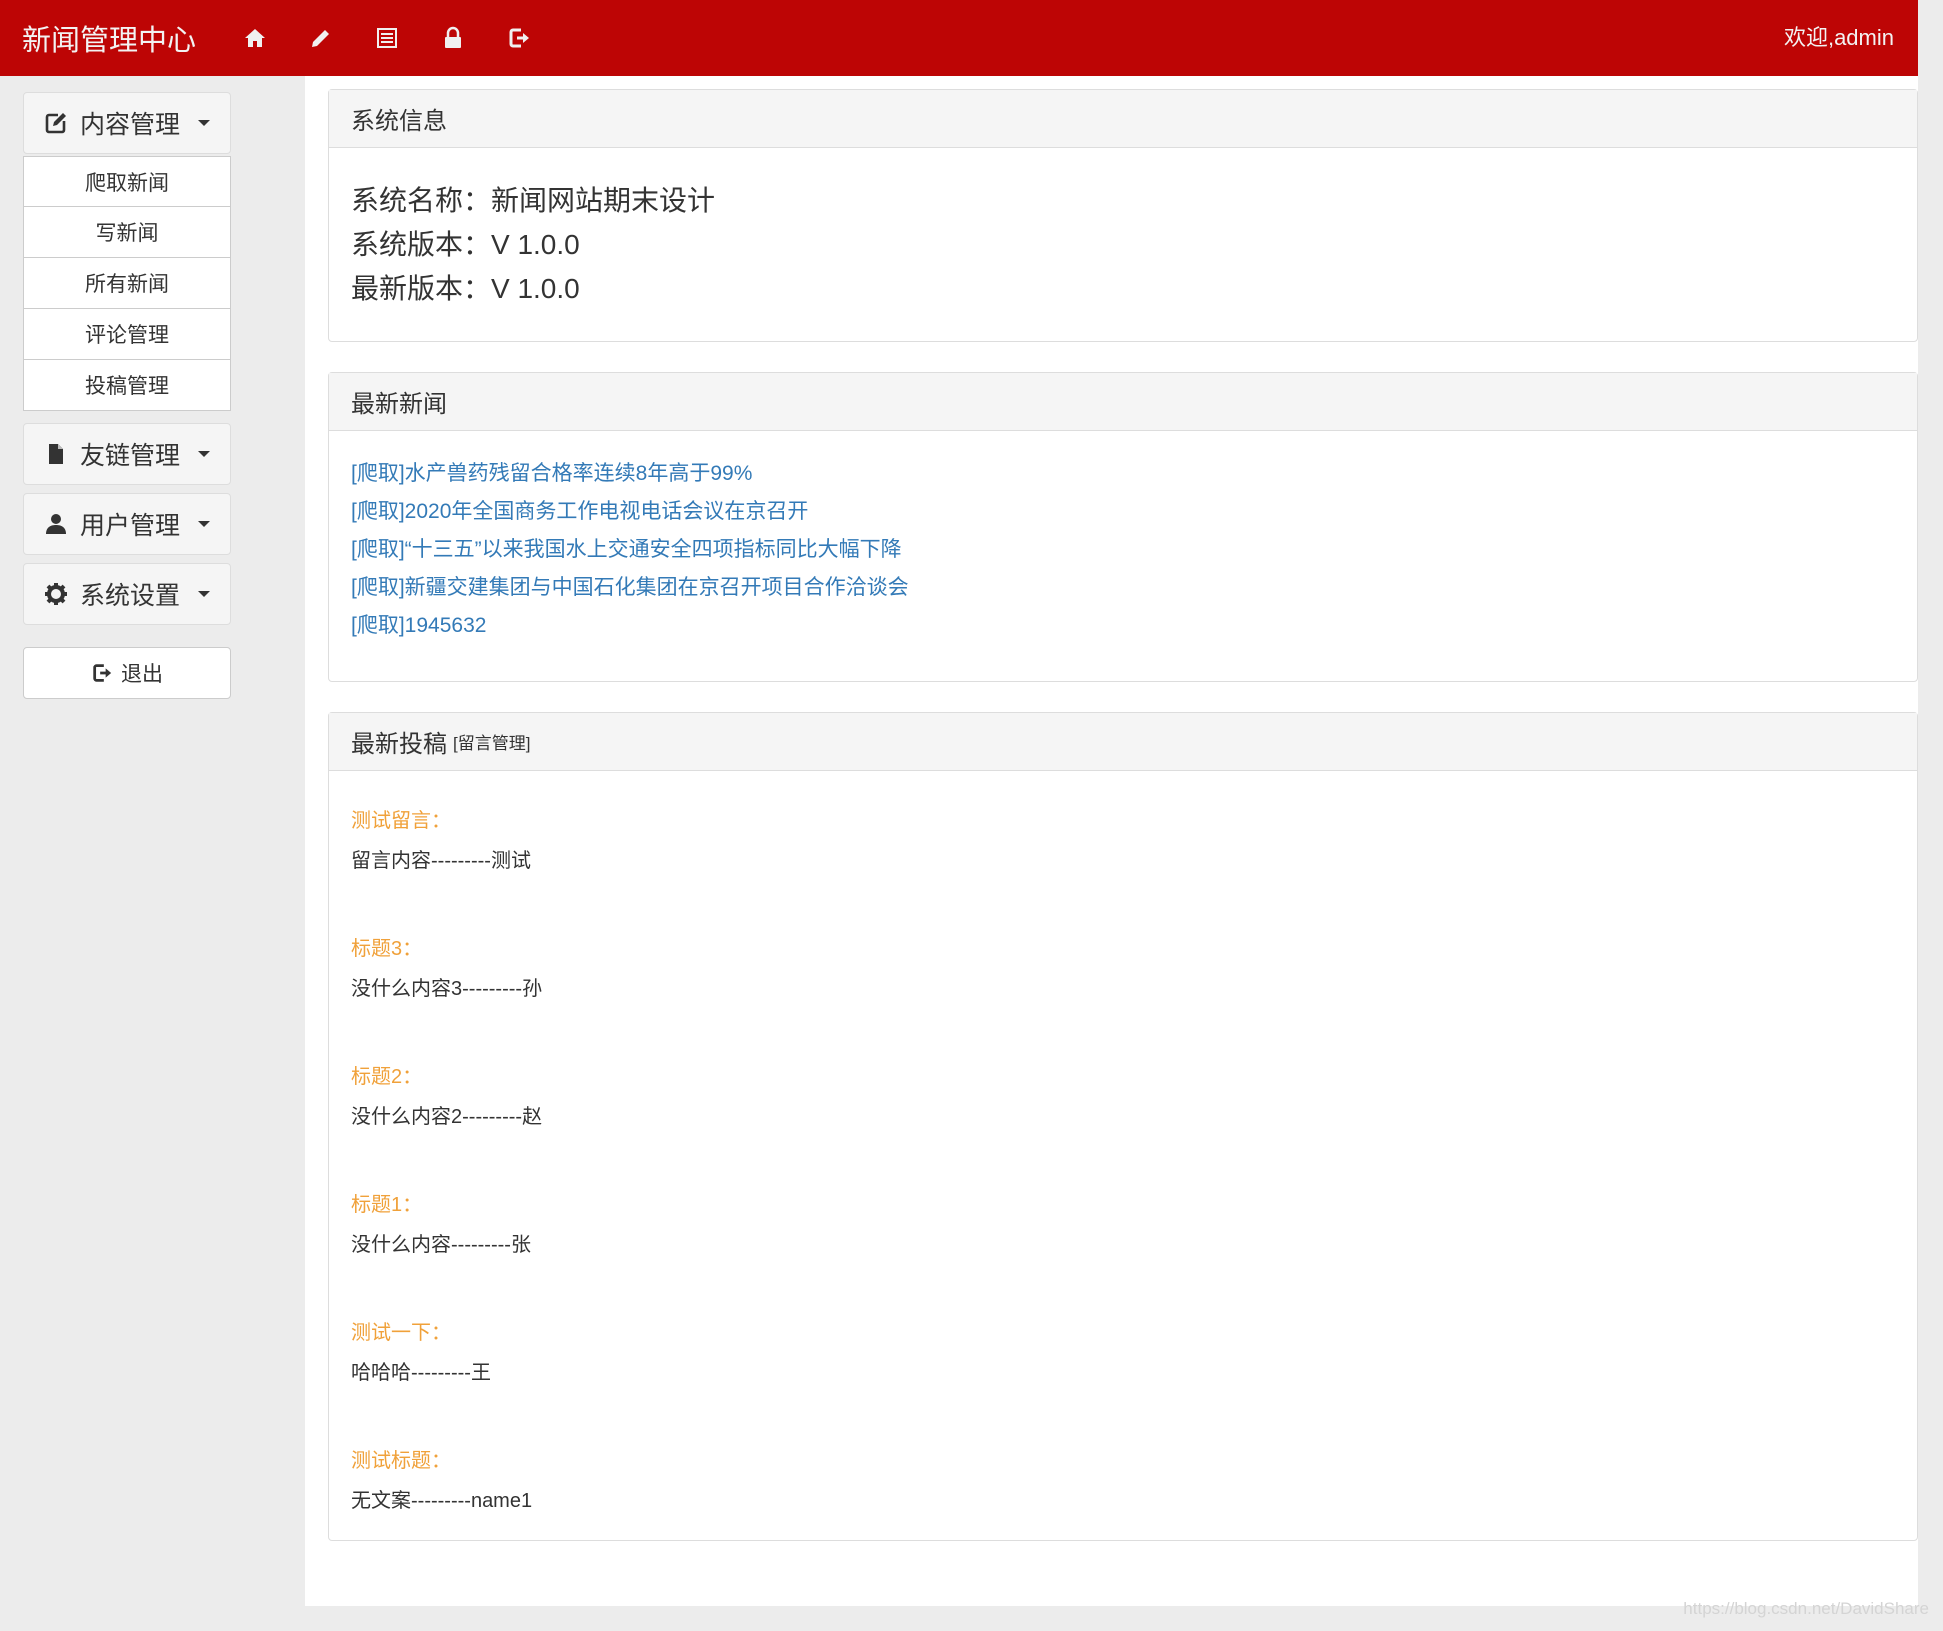 The image size is (1943, 1631). I want to click on sidebar-item-comments: 评论管理, so click(127, 334).